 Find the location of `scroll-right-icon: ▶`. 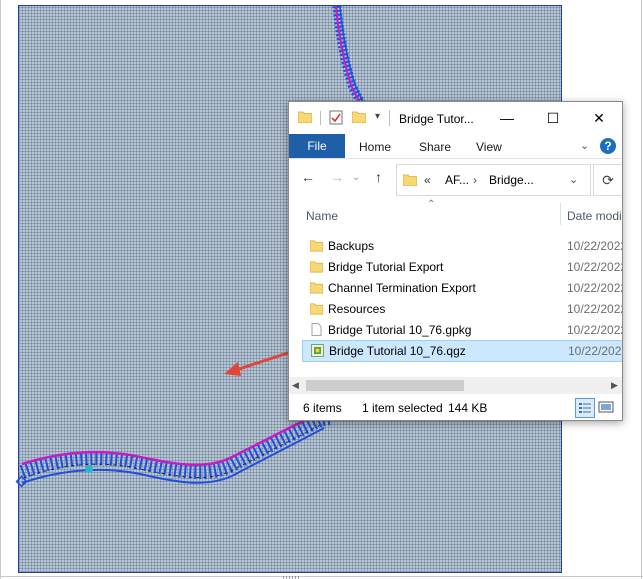

scroll-right-icon: ▶ is located at coordinates (614, 385).